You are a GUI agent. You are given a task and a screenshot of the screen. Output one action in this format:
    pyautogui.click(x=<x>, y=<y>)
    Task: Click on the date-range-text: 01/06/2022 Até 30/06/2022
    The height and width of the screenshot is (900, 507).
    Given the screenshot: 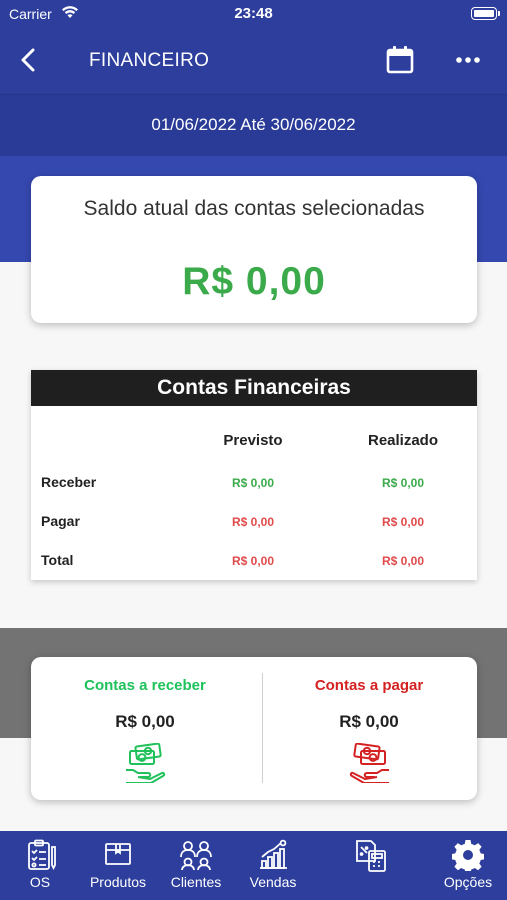 What is the action you would take?
    pyautogui.click(x=253, y=124)
    